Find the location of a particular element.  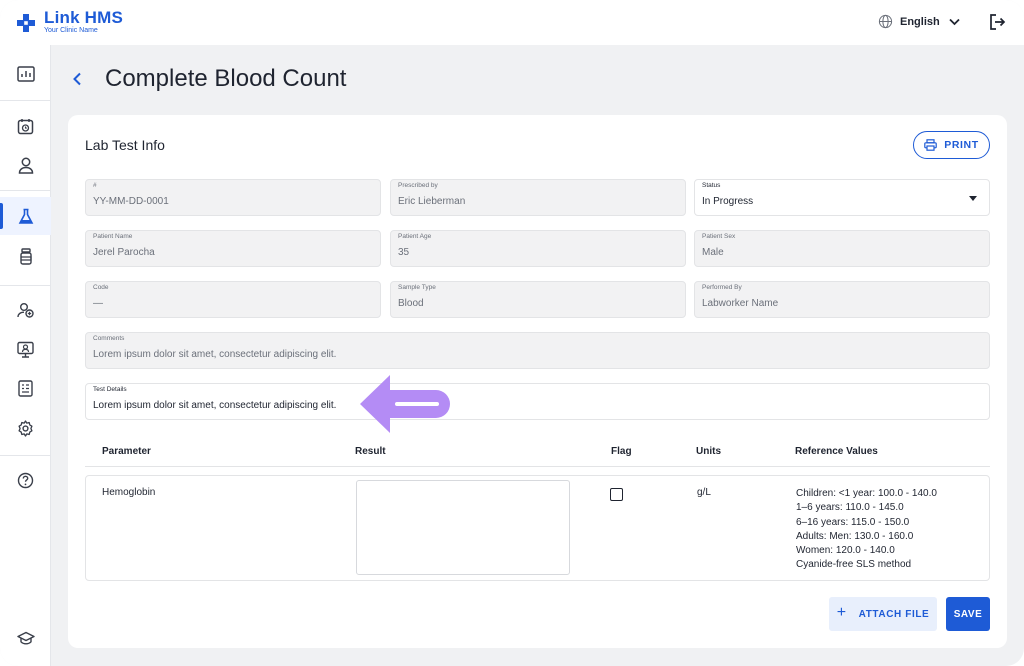

col-parameter: Parameter is located at coordinates (126, 451).